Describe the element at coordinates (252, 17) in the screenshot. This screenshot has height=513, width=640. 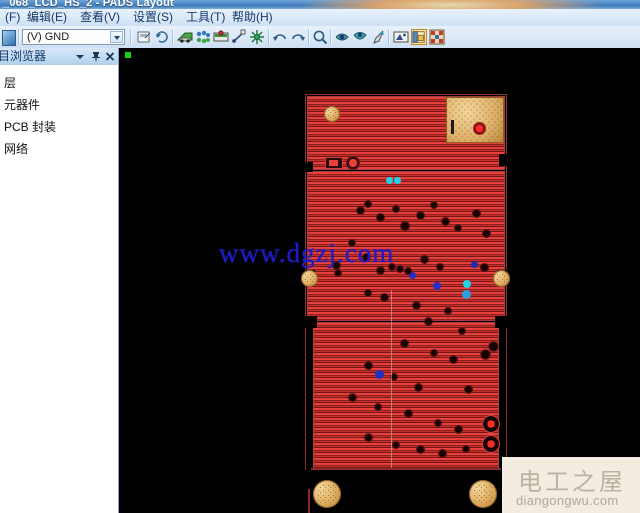
I see `menu-help: 帮助(H)` at that location.